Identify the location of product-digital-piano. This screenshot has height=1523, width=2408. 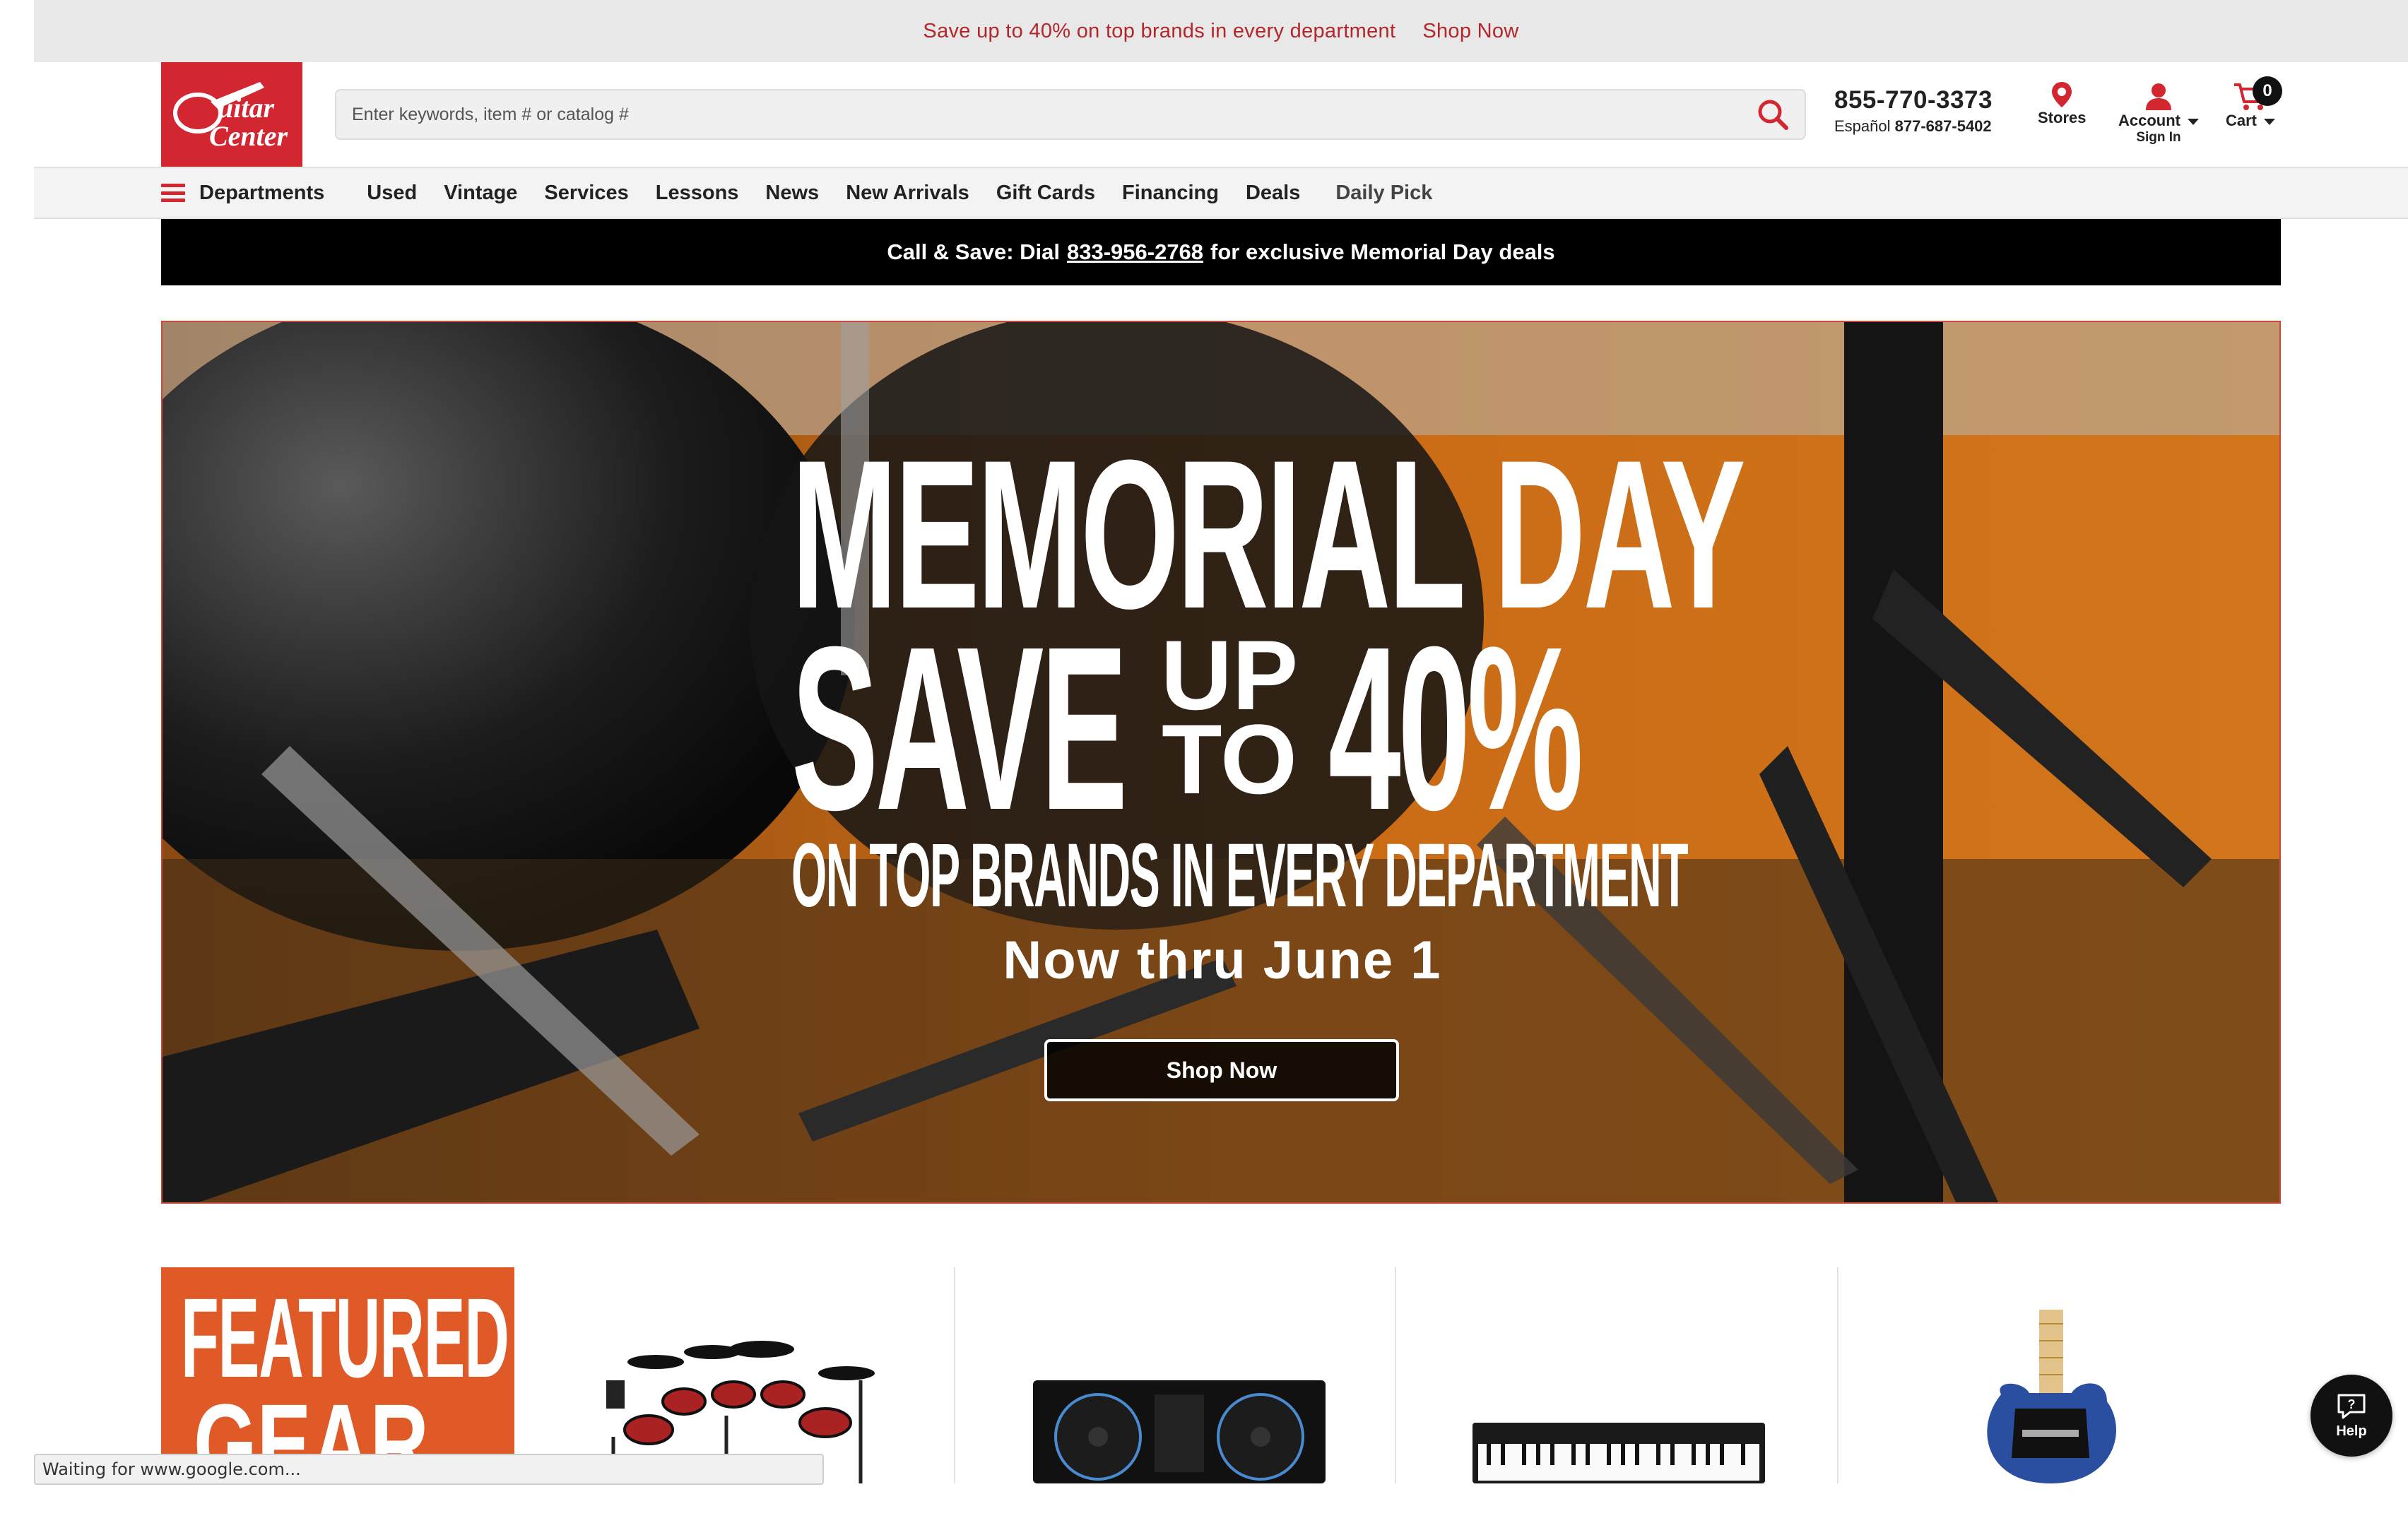
(1617, 1375).